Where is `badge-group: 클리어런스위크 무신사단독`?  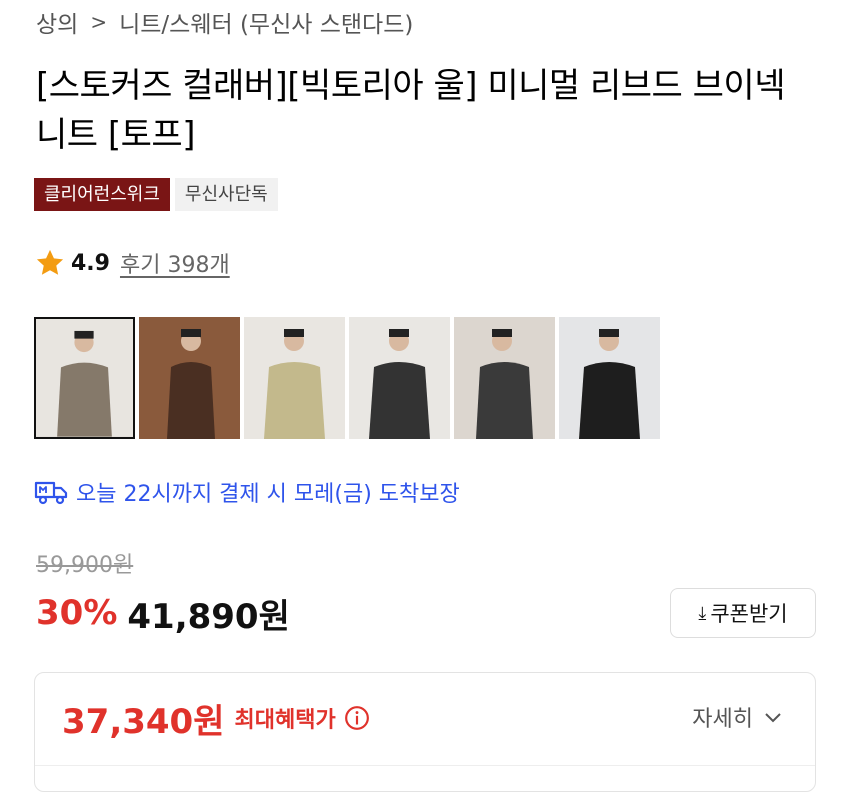
badge-group: 클리어런스위크 무신사단독 is located at coordinates (156, 194).